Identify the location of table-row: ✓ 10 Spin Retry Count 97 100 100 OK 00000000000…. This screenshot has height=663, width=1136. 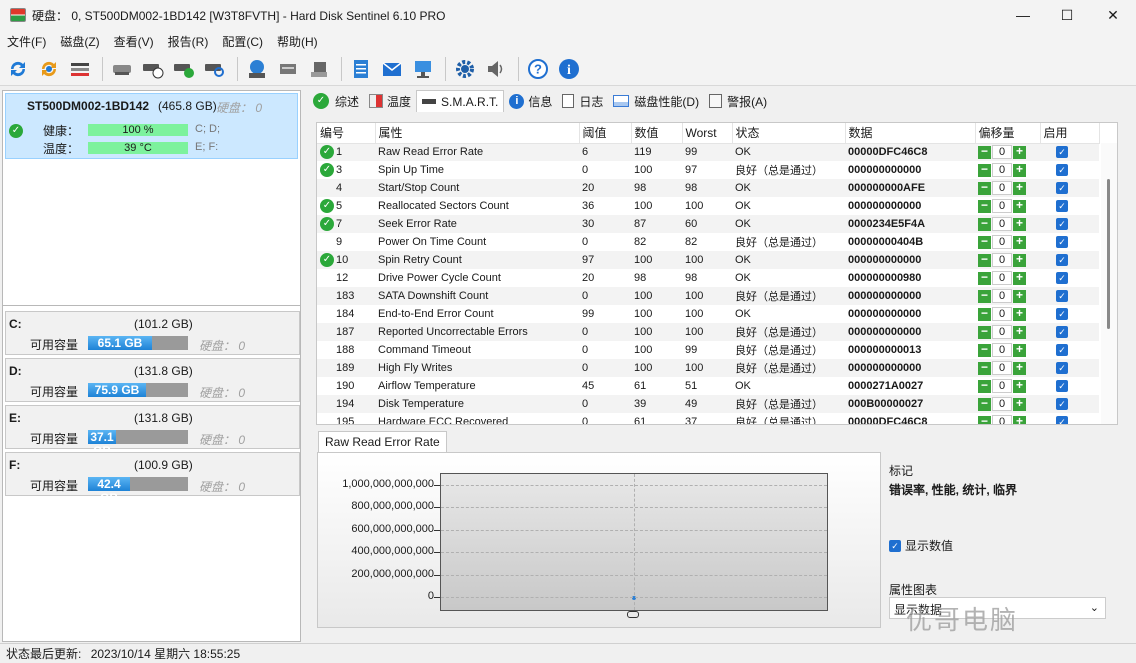
(708, 260).